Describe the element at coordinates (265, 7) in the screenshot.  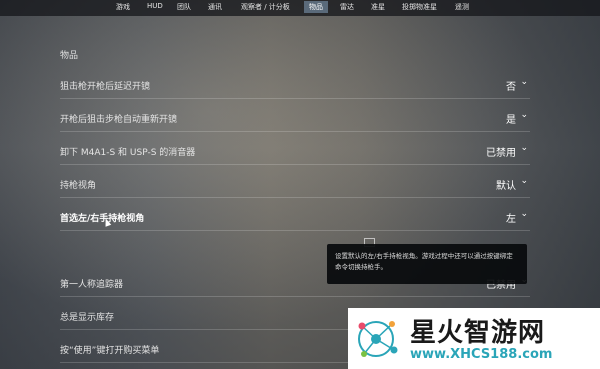
I see `tab-spectator-scoreboard: 观察者 / 计分板` at that location.